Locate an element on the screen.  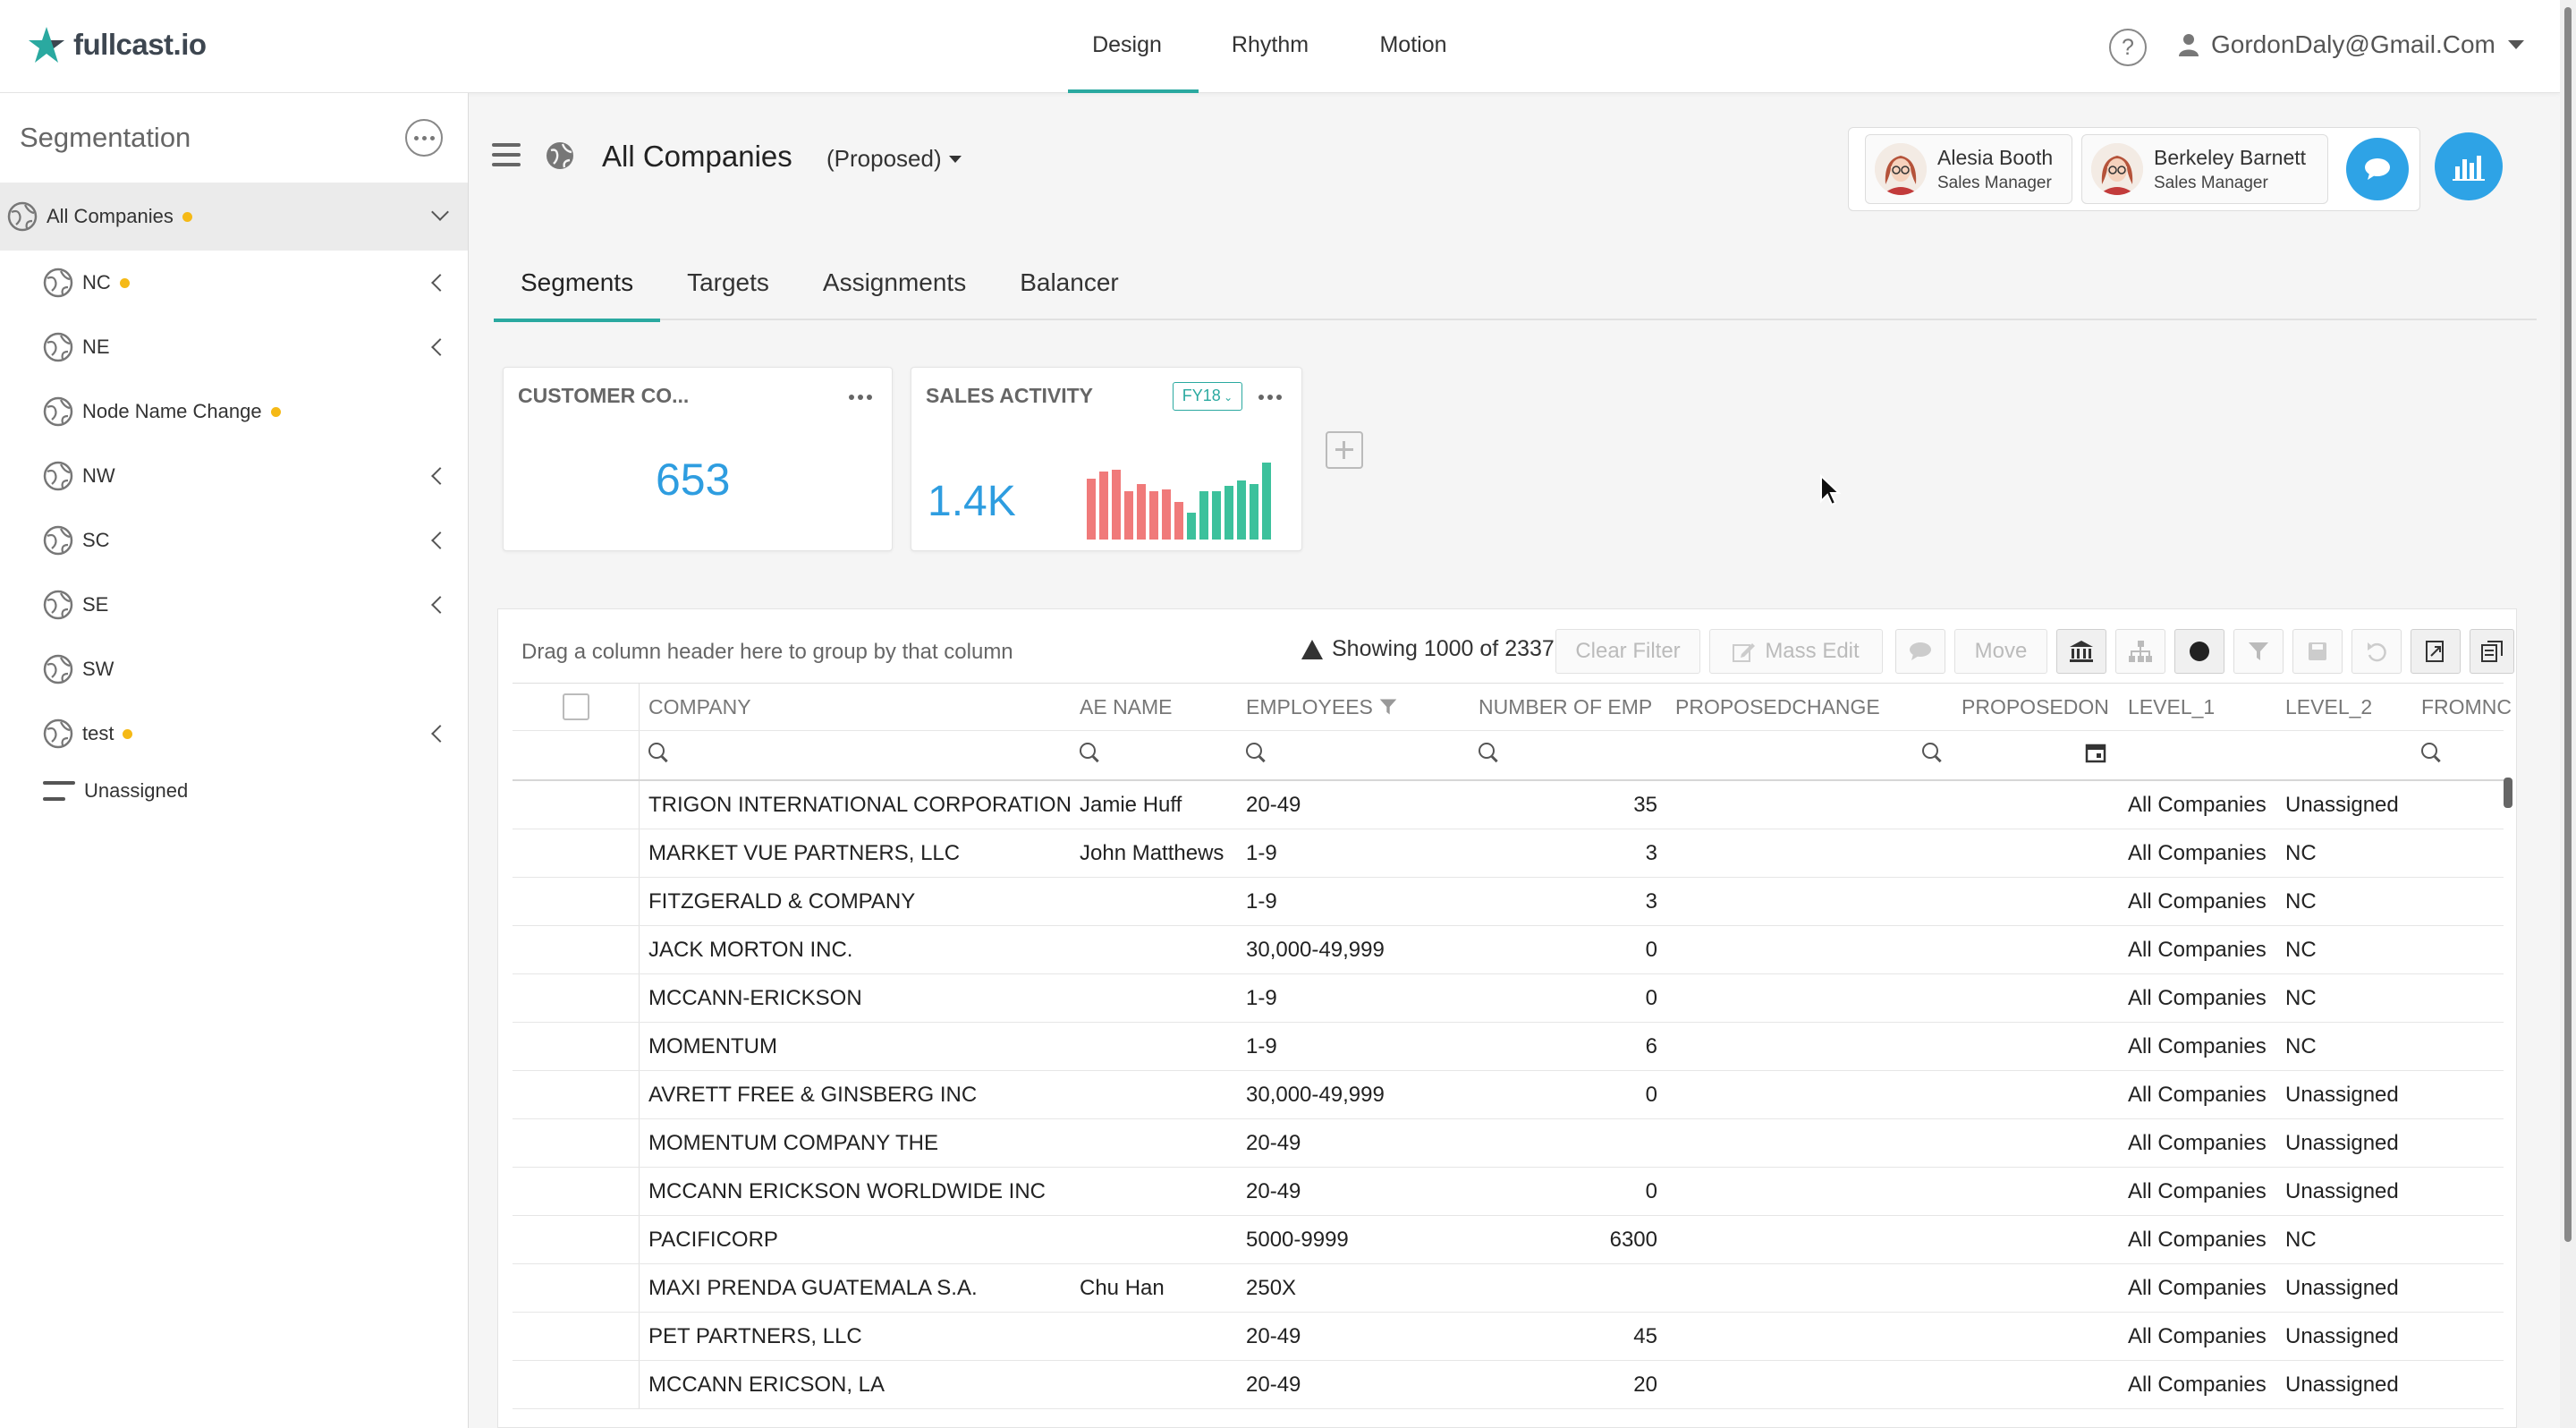
tab-segments: Segments is located at coordinates (577, 286).